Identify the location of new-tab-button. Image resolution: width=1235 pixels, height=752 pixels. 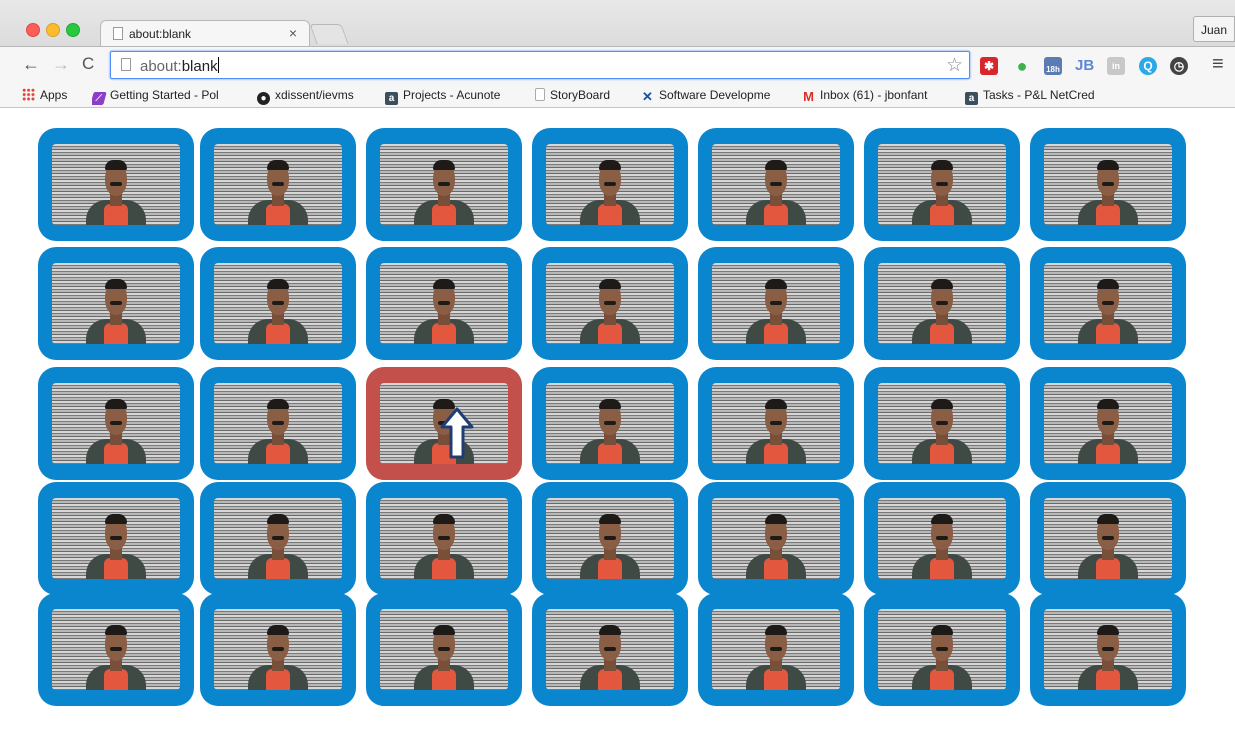
(329, 34).